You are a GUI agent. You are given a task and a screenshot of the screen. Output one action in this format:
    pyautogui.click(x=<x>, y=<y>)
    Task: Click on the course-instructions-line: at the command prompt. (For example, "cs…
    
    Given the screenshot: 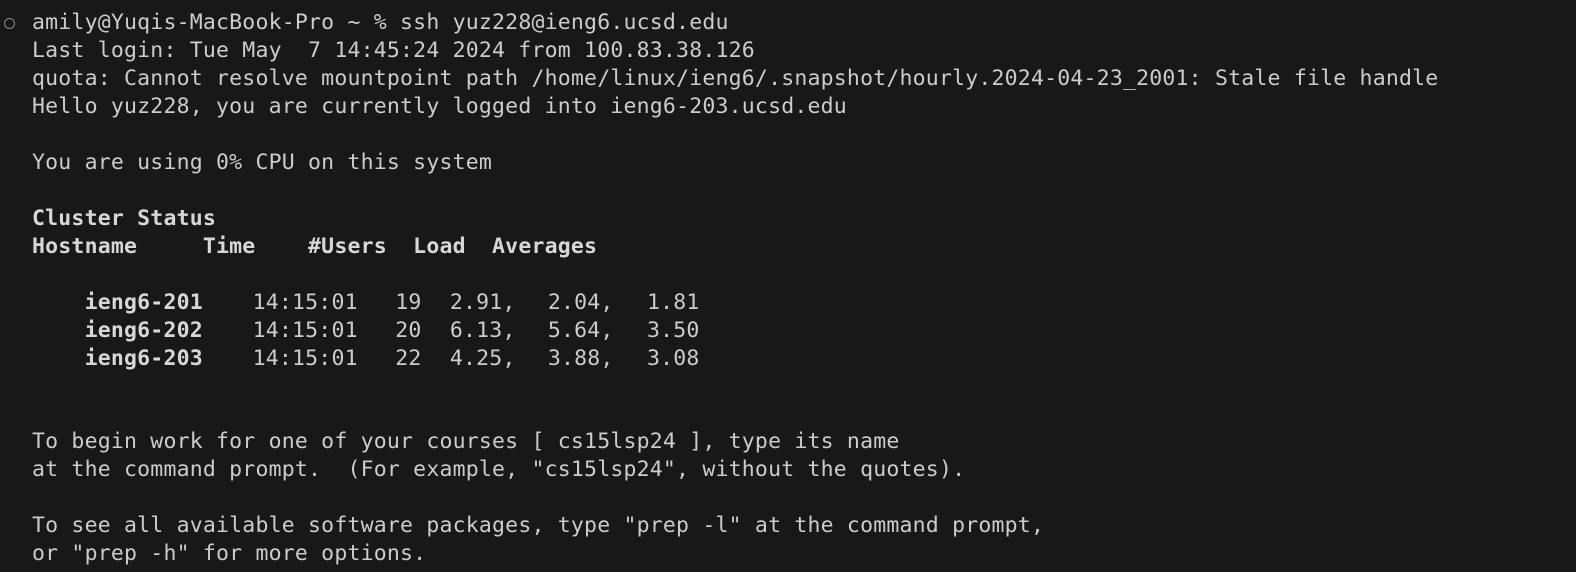 What is the action you would take?
    pyautogui.click(x=499, y=469)
    